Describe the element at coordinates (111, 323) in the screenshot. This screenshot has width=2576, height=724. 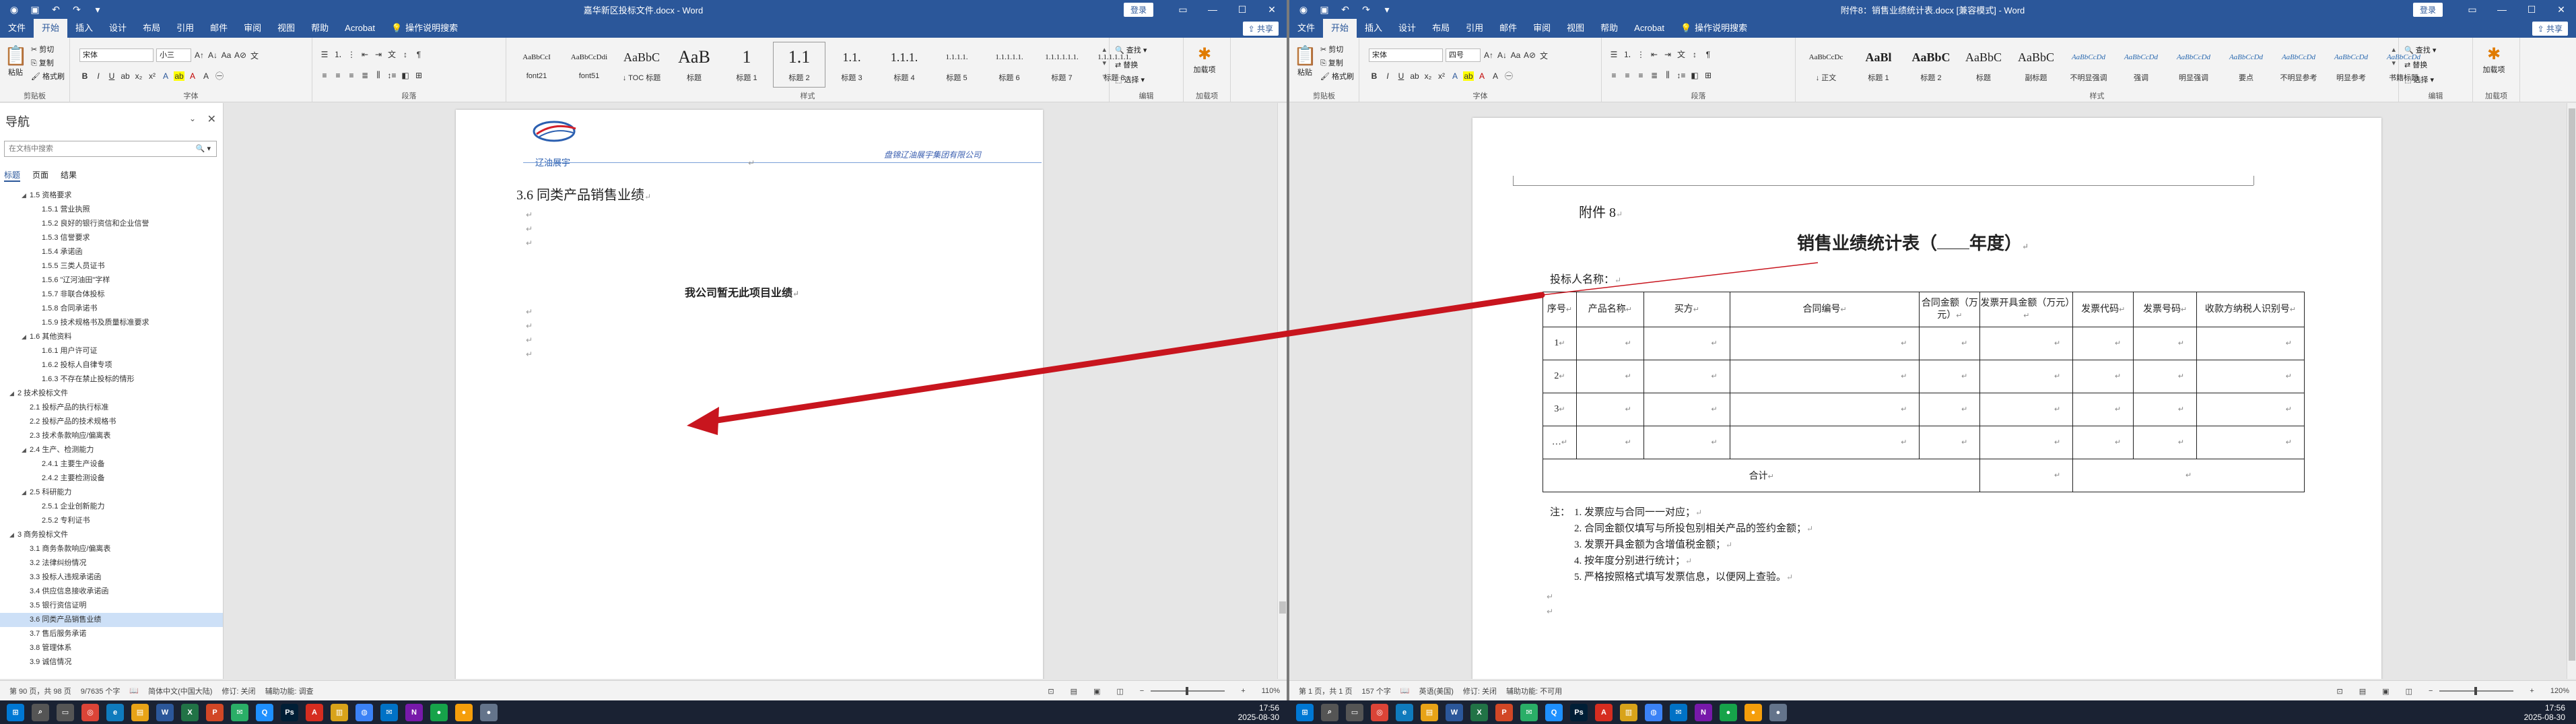
I see `outline-item: 1.5.9 技术规格书及质量标准要求` at that location.